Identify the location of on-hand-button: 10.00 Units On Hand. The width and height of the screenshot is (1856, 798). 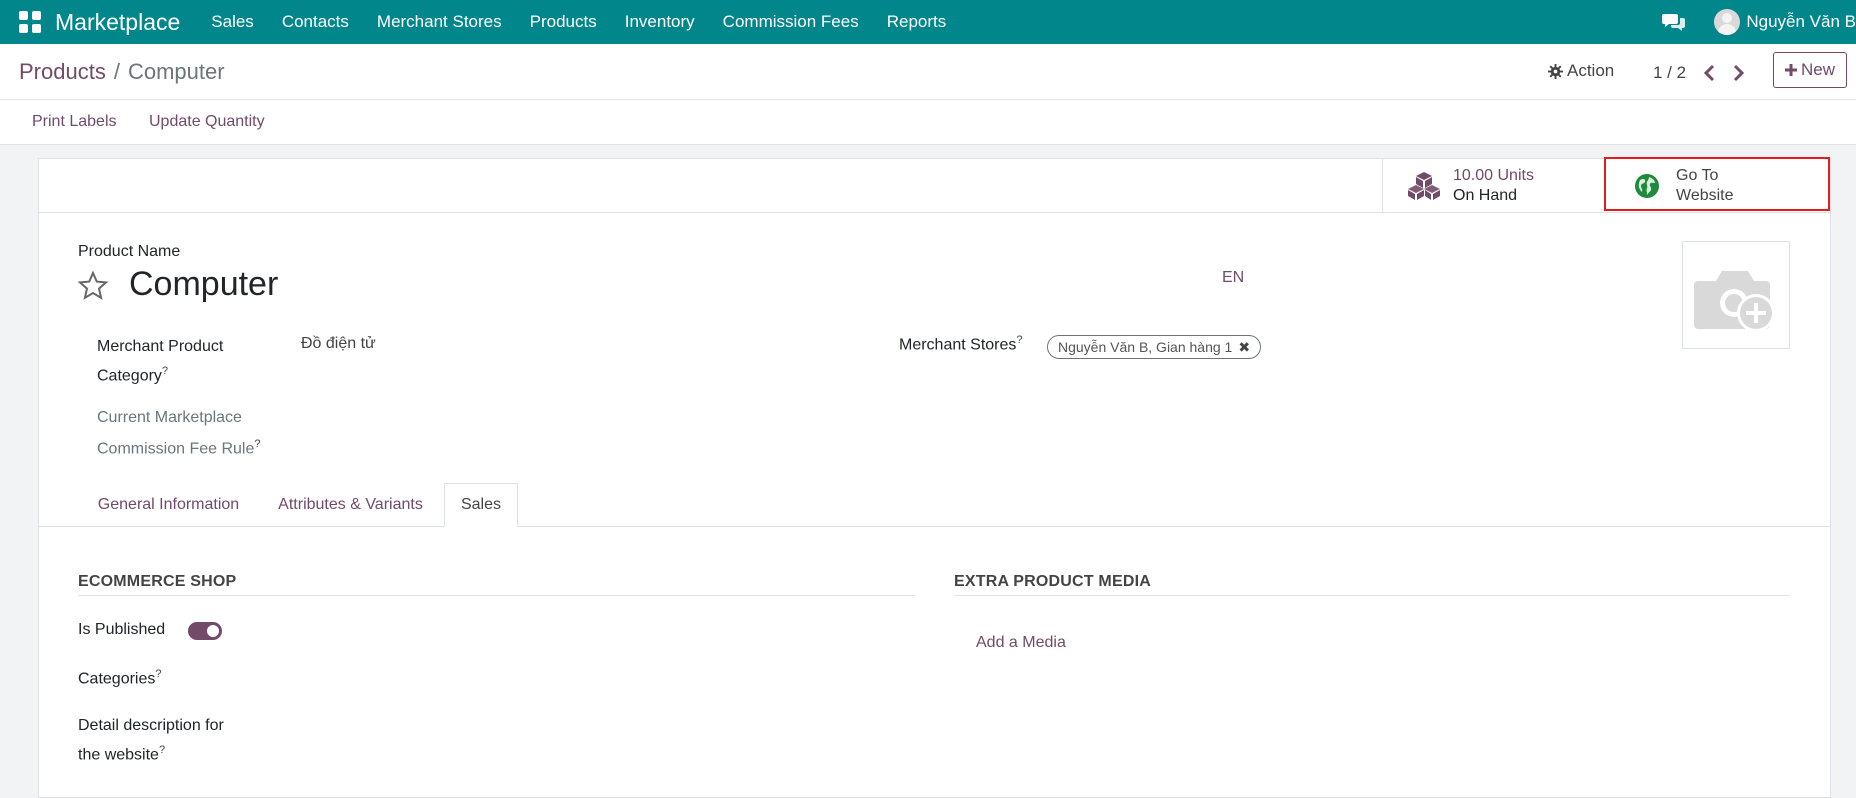
(1494, 185).